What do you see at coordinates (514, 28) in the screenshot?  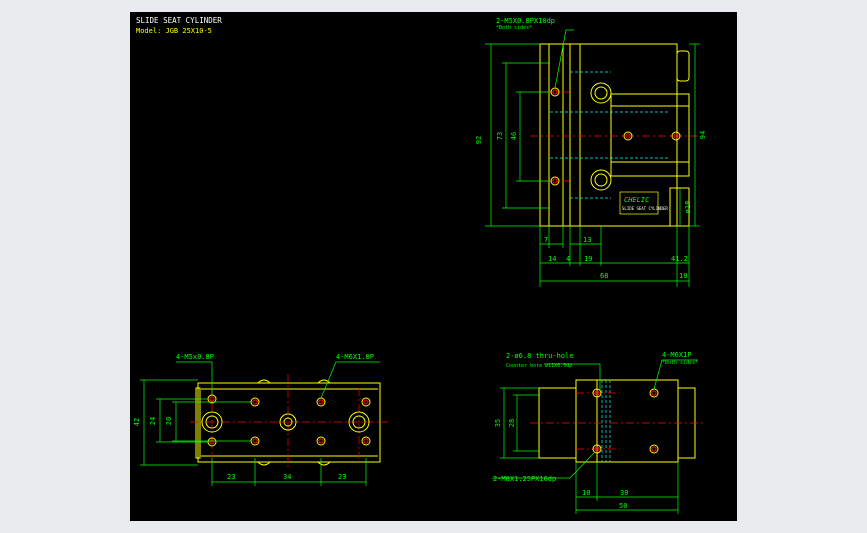 I see `label-both-sides: *Both sides*` at bounding box center [514, 28].